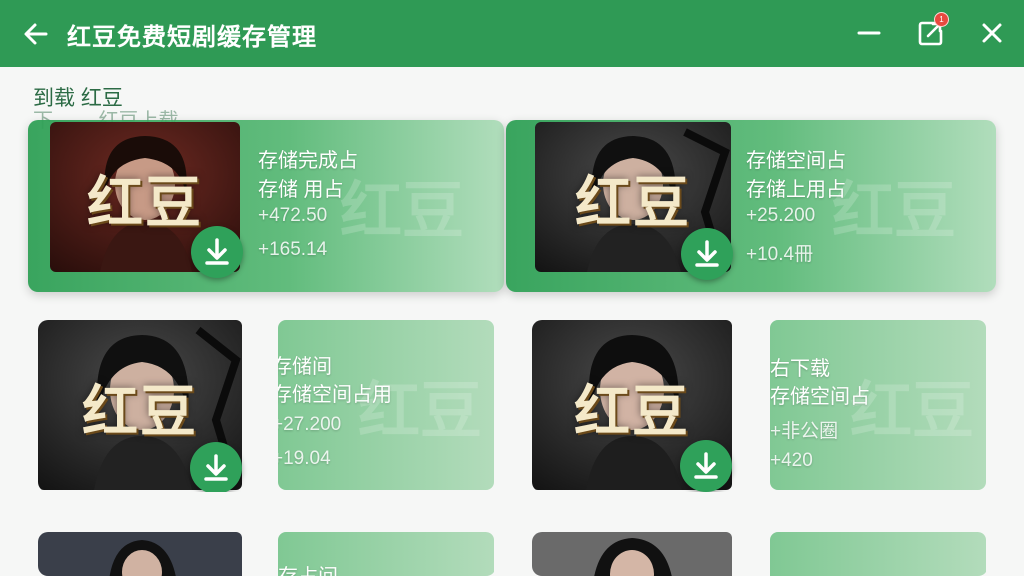 This screenshot has width=1024, height=576. What do you see at coordinates (304, 458) in the screenshot?
I see `value-2: +19.04` at bounding box center [304, 458].